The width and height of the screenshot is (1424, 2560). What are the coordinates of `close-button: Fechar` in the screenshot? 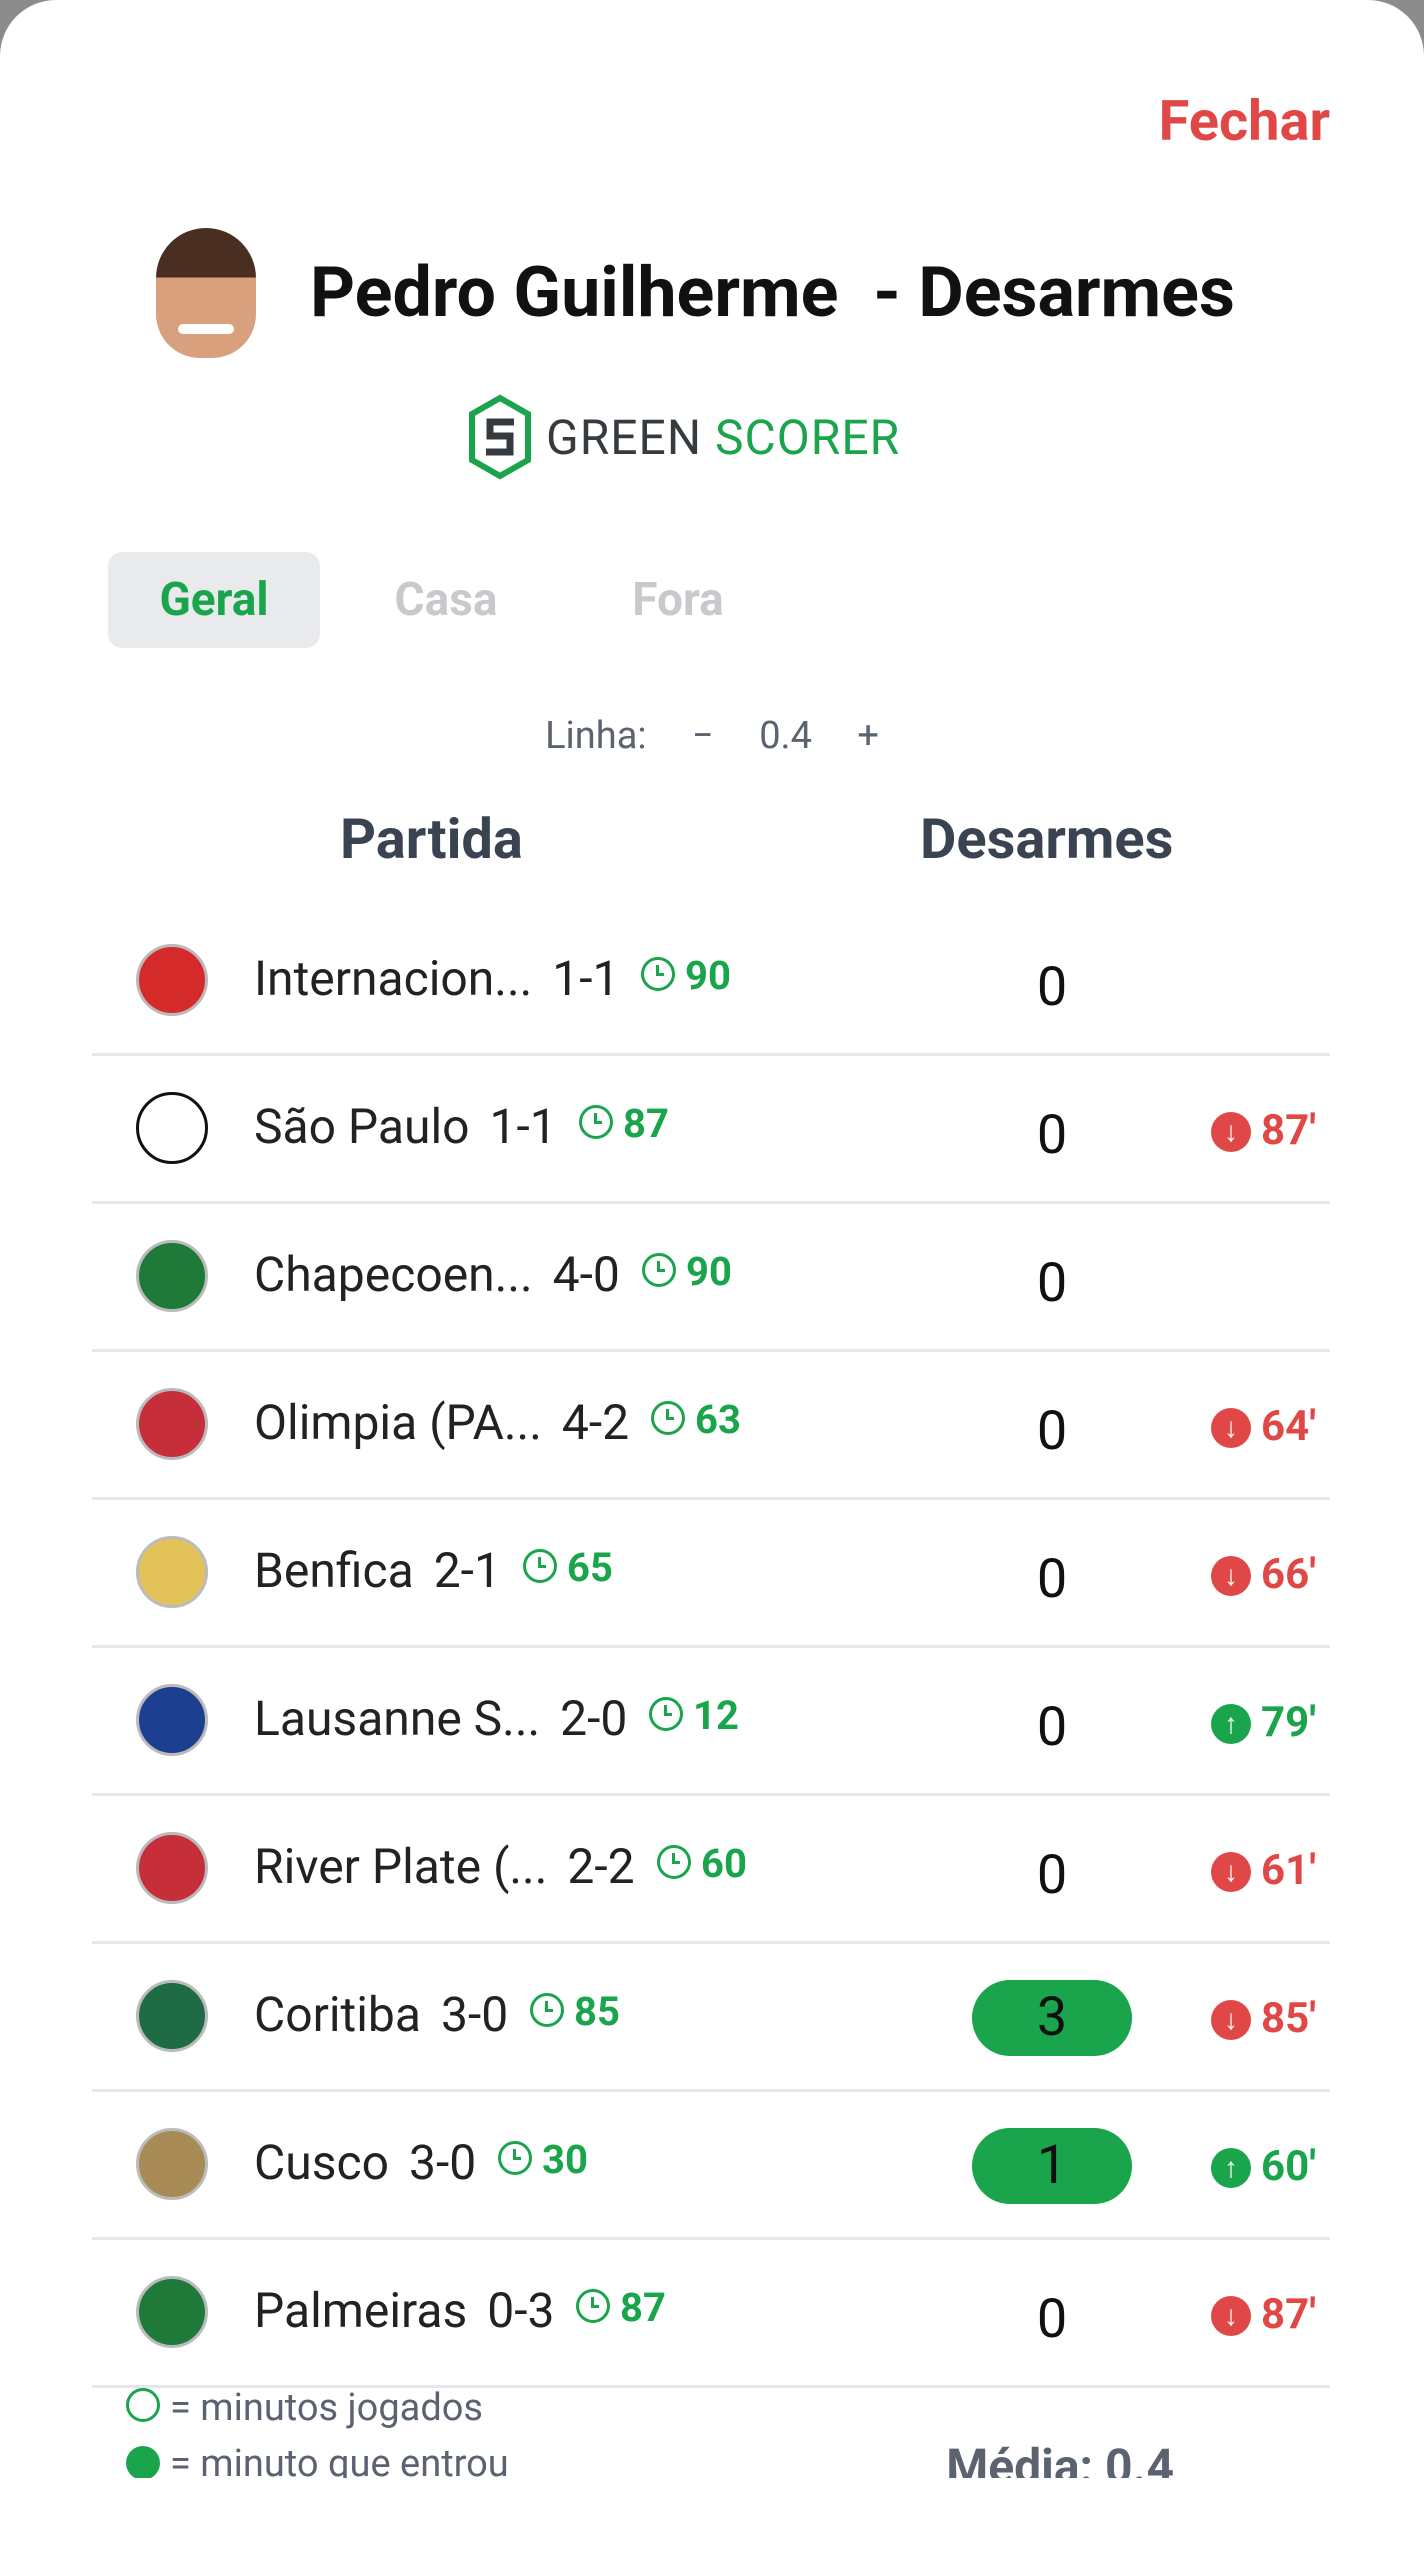 It's located at (1244, 121).